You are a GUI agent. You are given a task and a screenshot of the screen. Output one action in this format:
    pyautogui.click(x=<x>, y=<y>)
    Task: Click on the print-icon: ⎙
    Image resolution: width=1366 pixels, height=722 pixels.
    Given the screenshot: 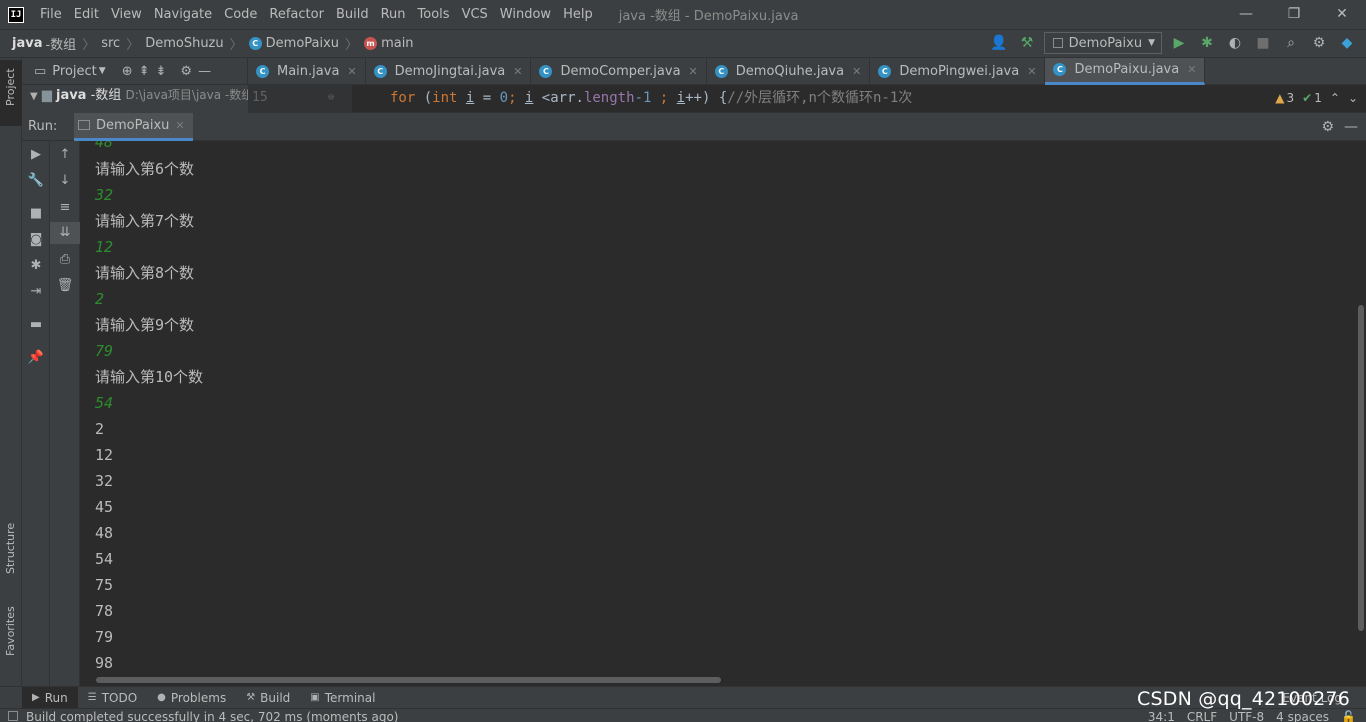 What is the action you would take?
    pyautogui.click(x=65, y=260)
    